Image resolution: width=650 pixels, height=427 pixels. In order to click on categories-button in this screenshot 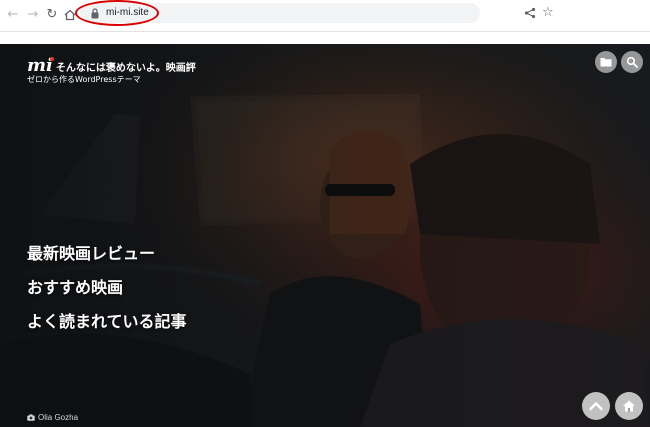, I will do `click(606, 62)`.